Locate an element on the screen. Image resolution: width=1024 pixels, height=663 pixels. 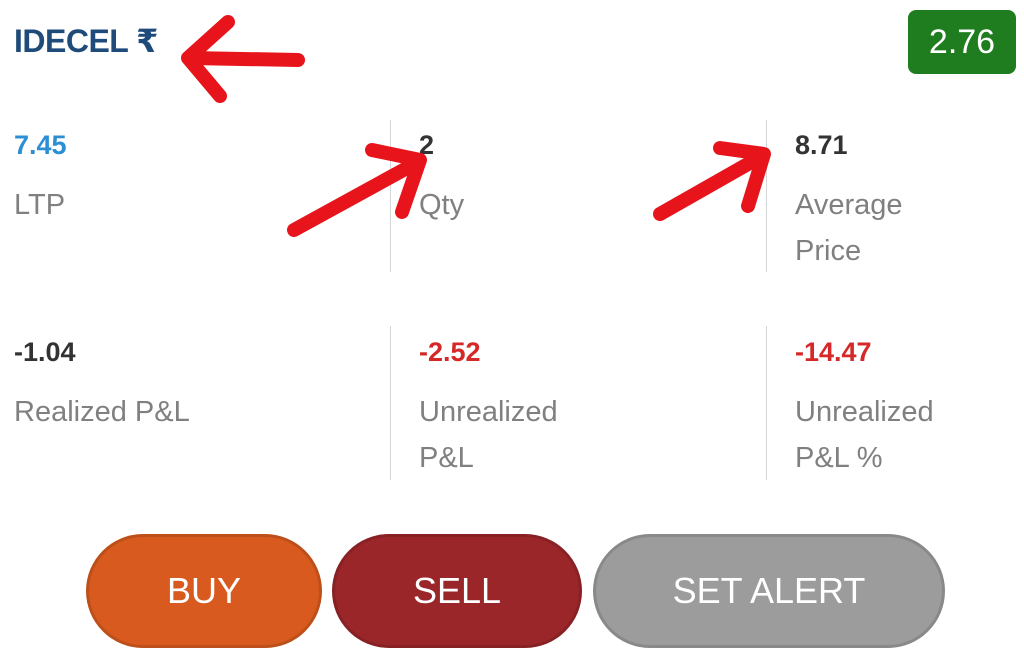
unrealized-pl-value: -2.52 is located at coordinates (450, 352).